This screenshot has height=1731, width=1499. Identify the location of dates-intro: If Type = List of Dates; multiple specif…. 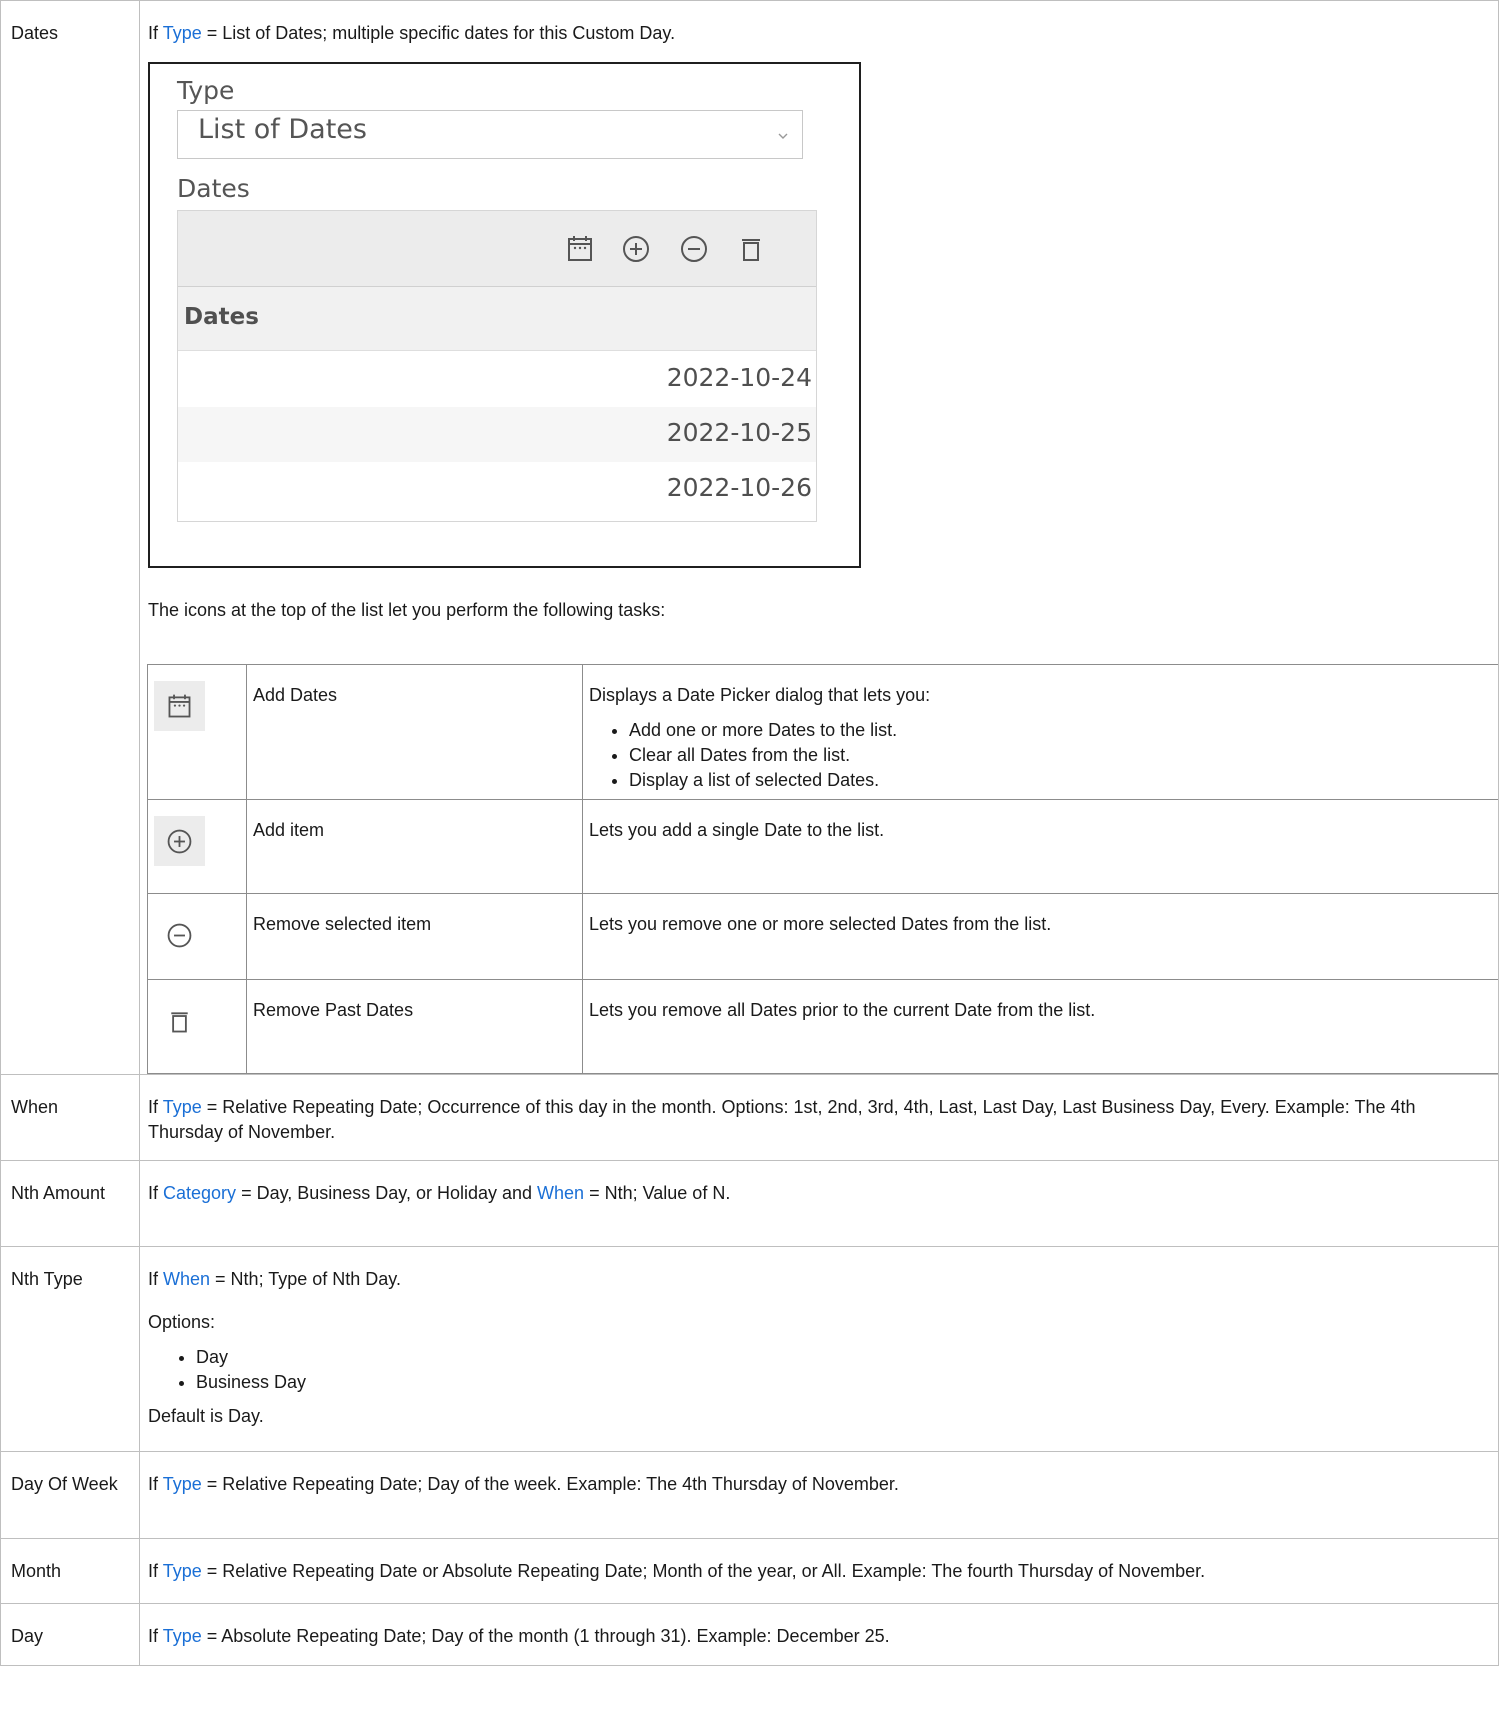
(412, 33).